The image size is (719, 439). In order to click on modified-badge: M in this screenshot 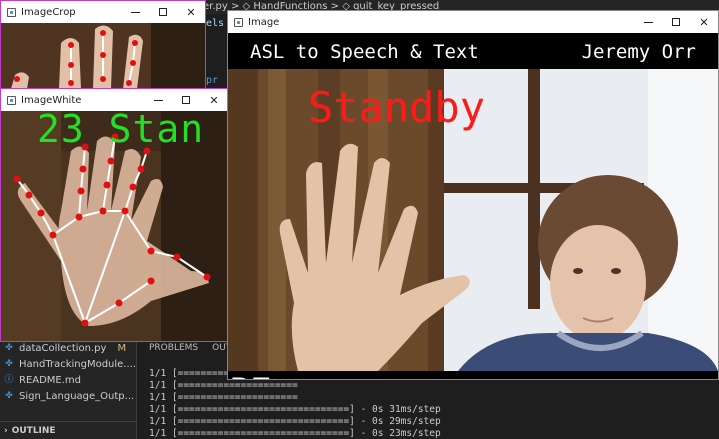, I will do `click(122, 348)`.